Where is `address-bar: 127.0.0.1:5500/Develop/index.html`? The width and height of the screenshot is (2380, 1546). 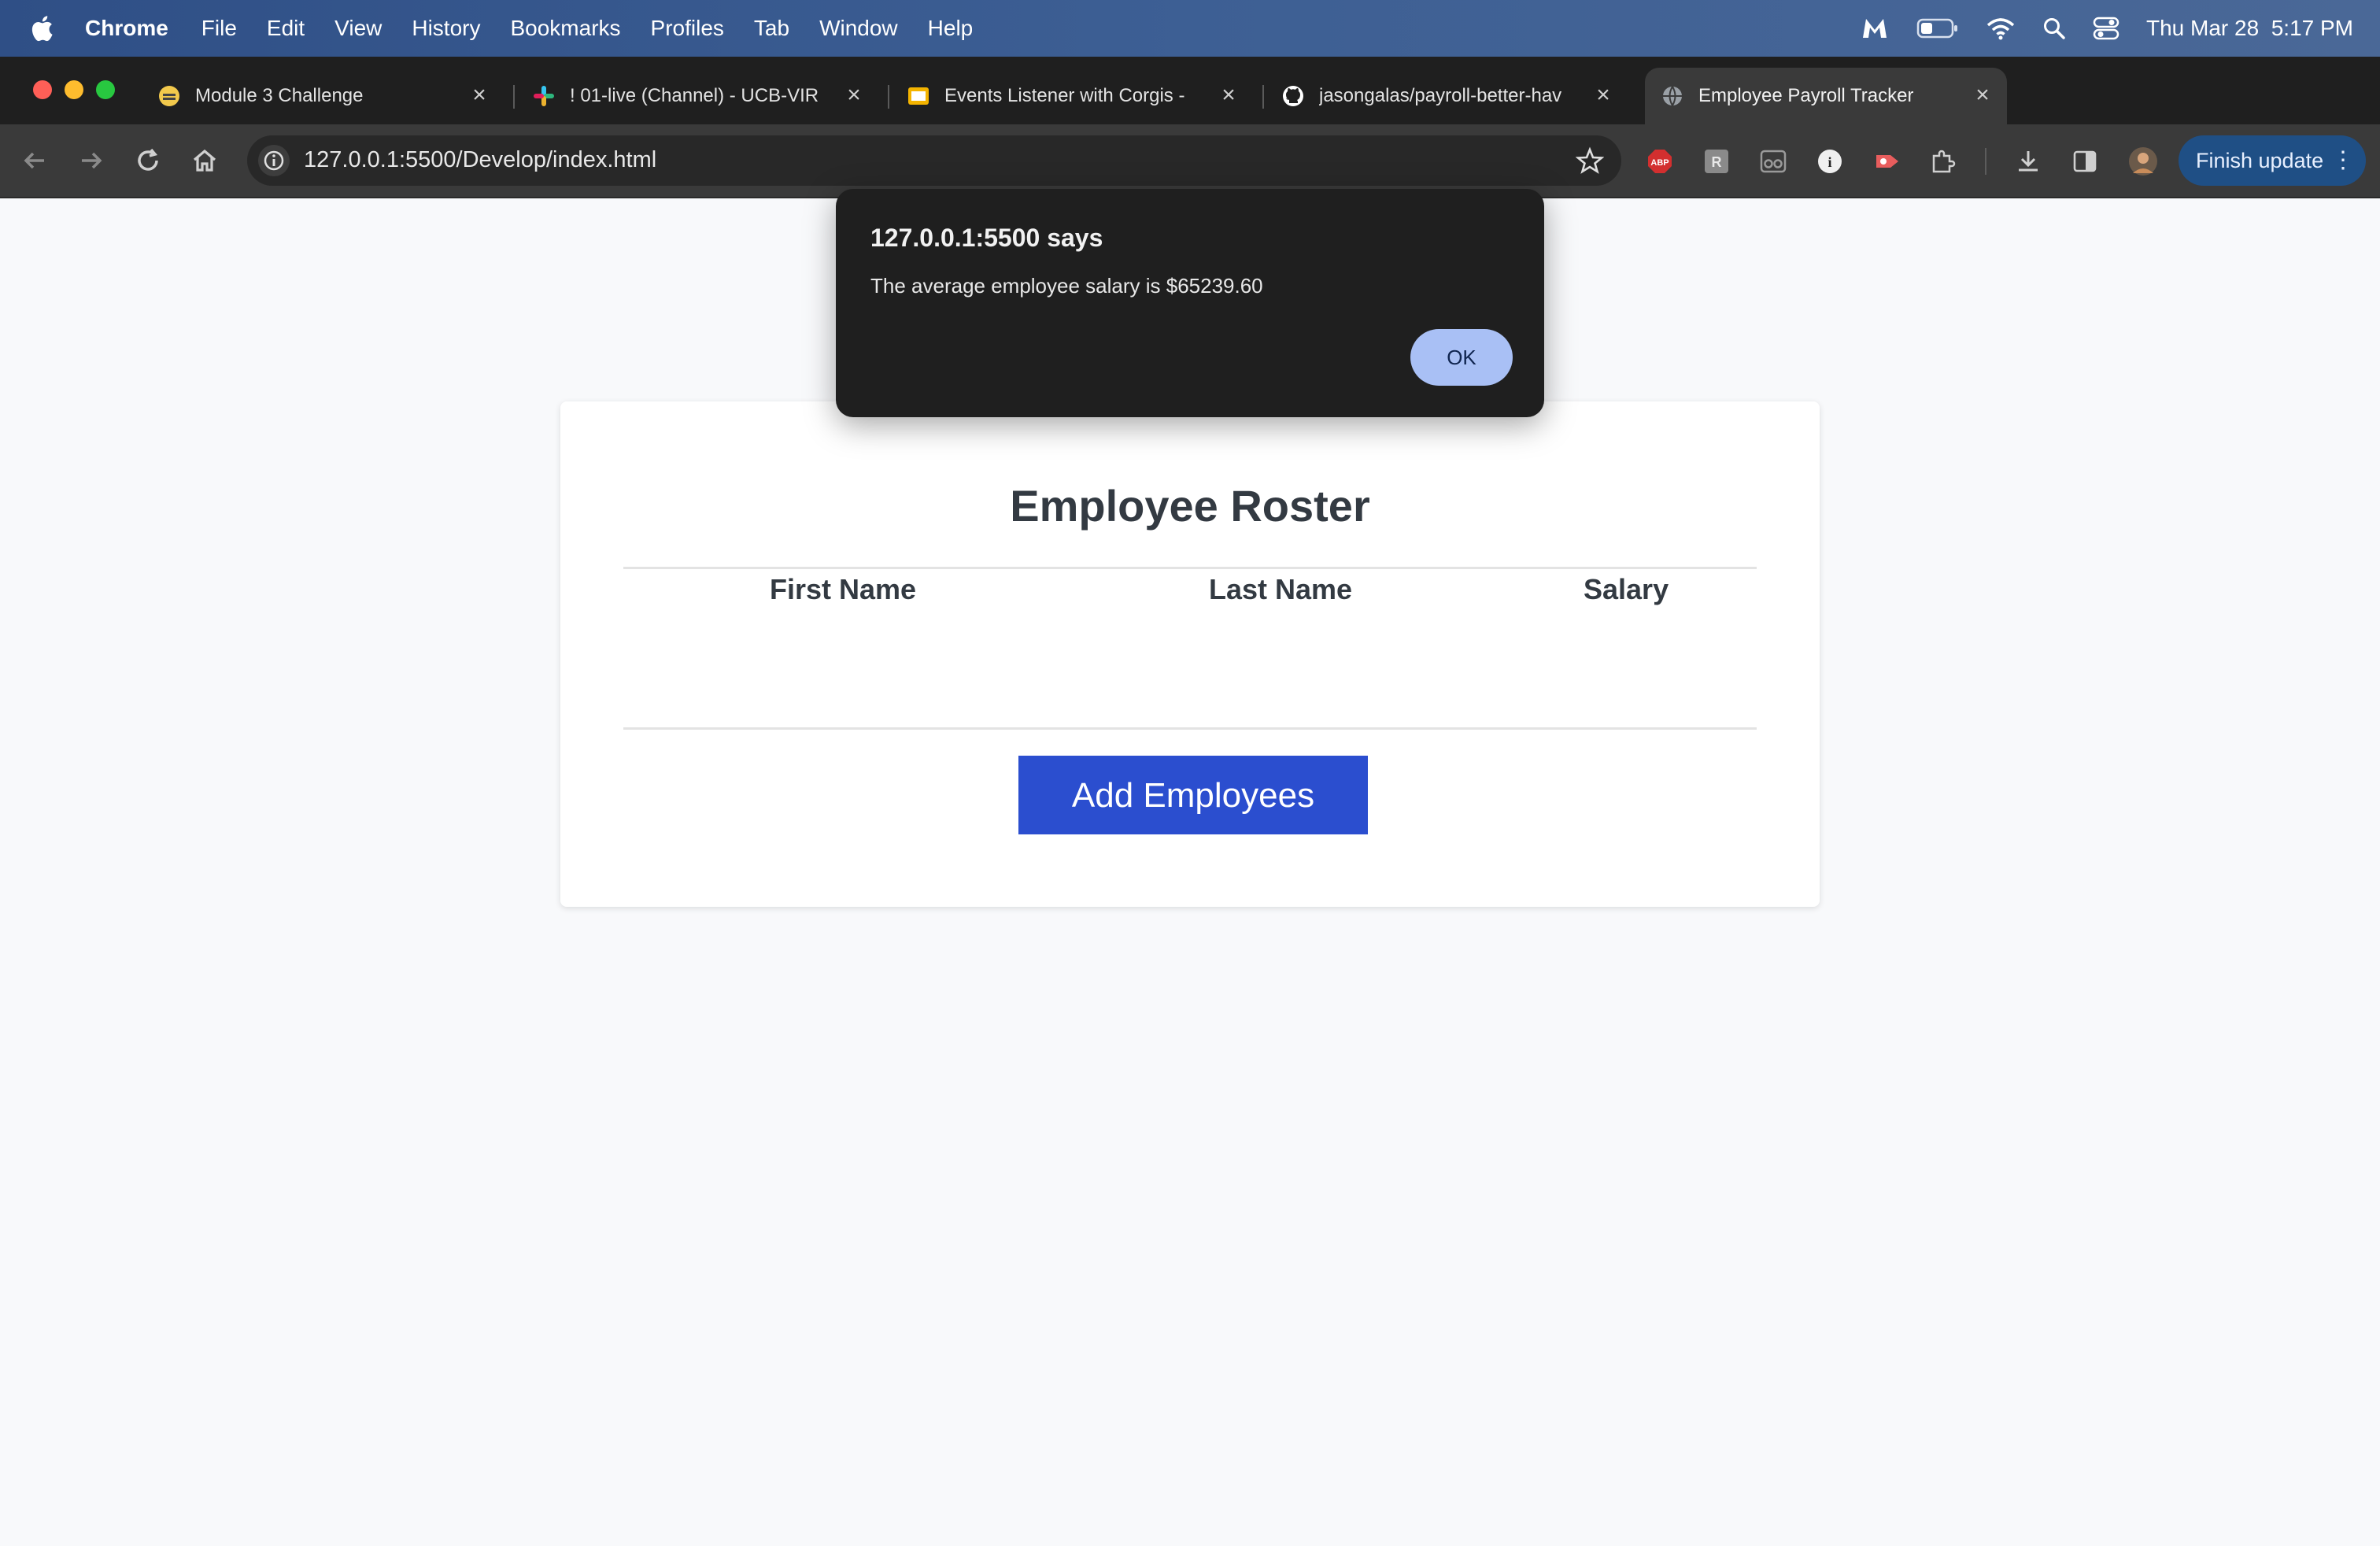
address-bar: 127.0.0.1:5500/Develop/index.html is located at coordinates (934, 160).